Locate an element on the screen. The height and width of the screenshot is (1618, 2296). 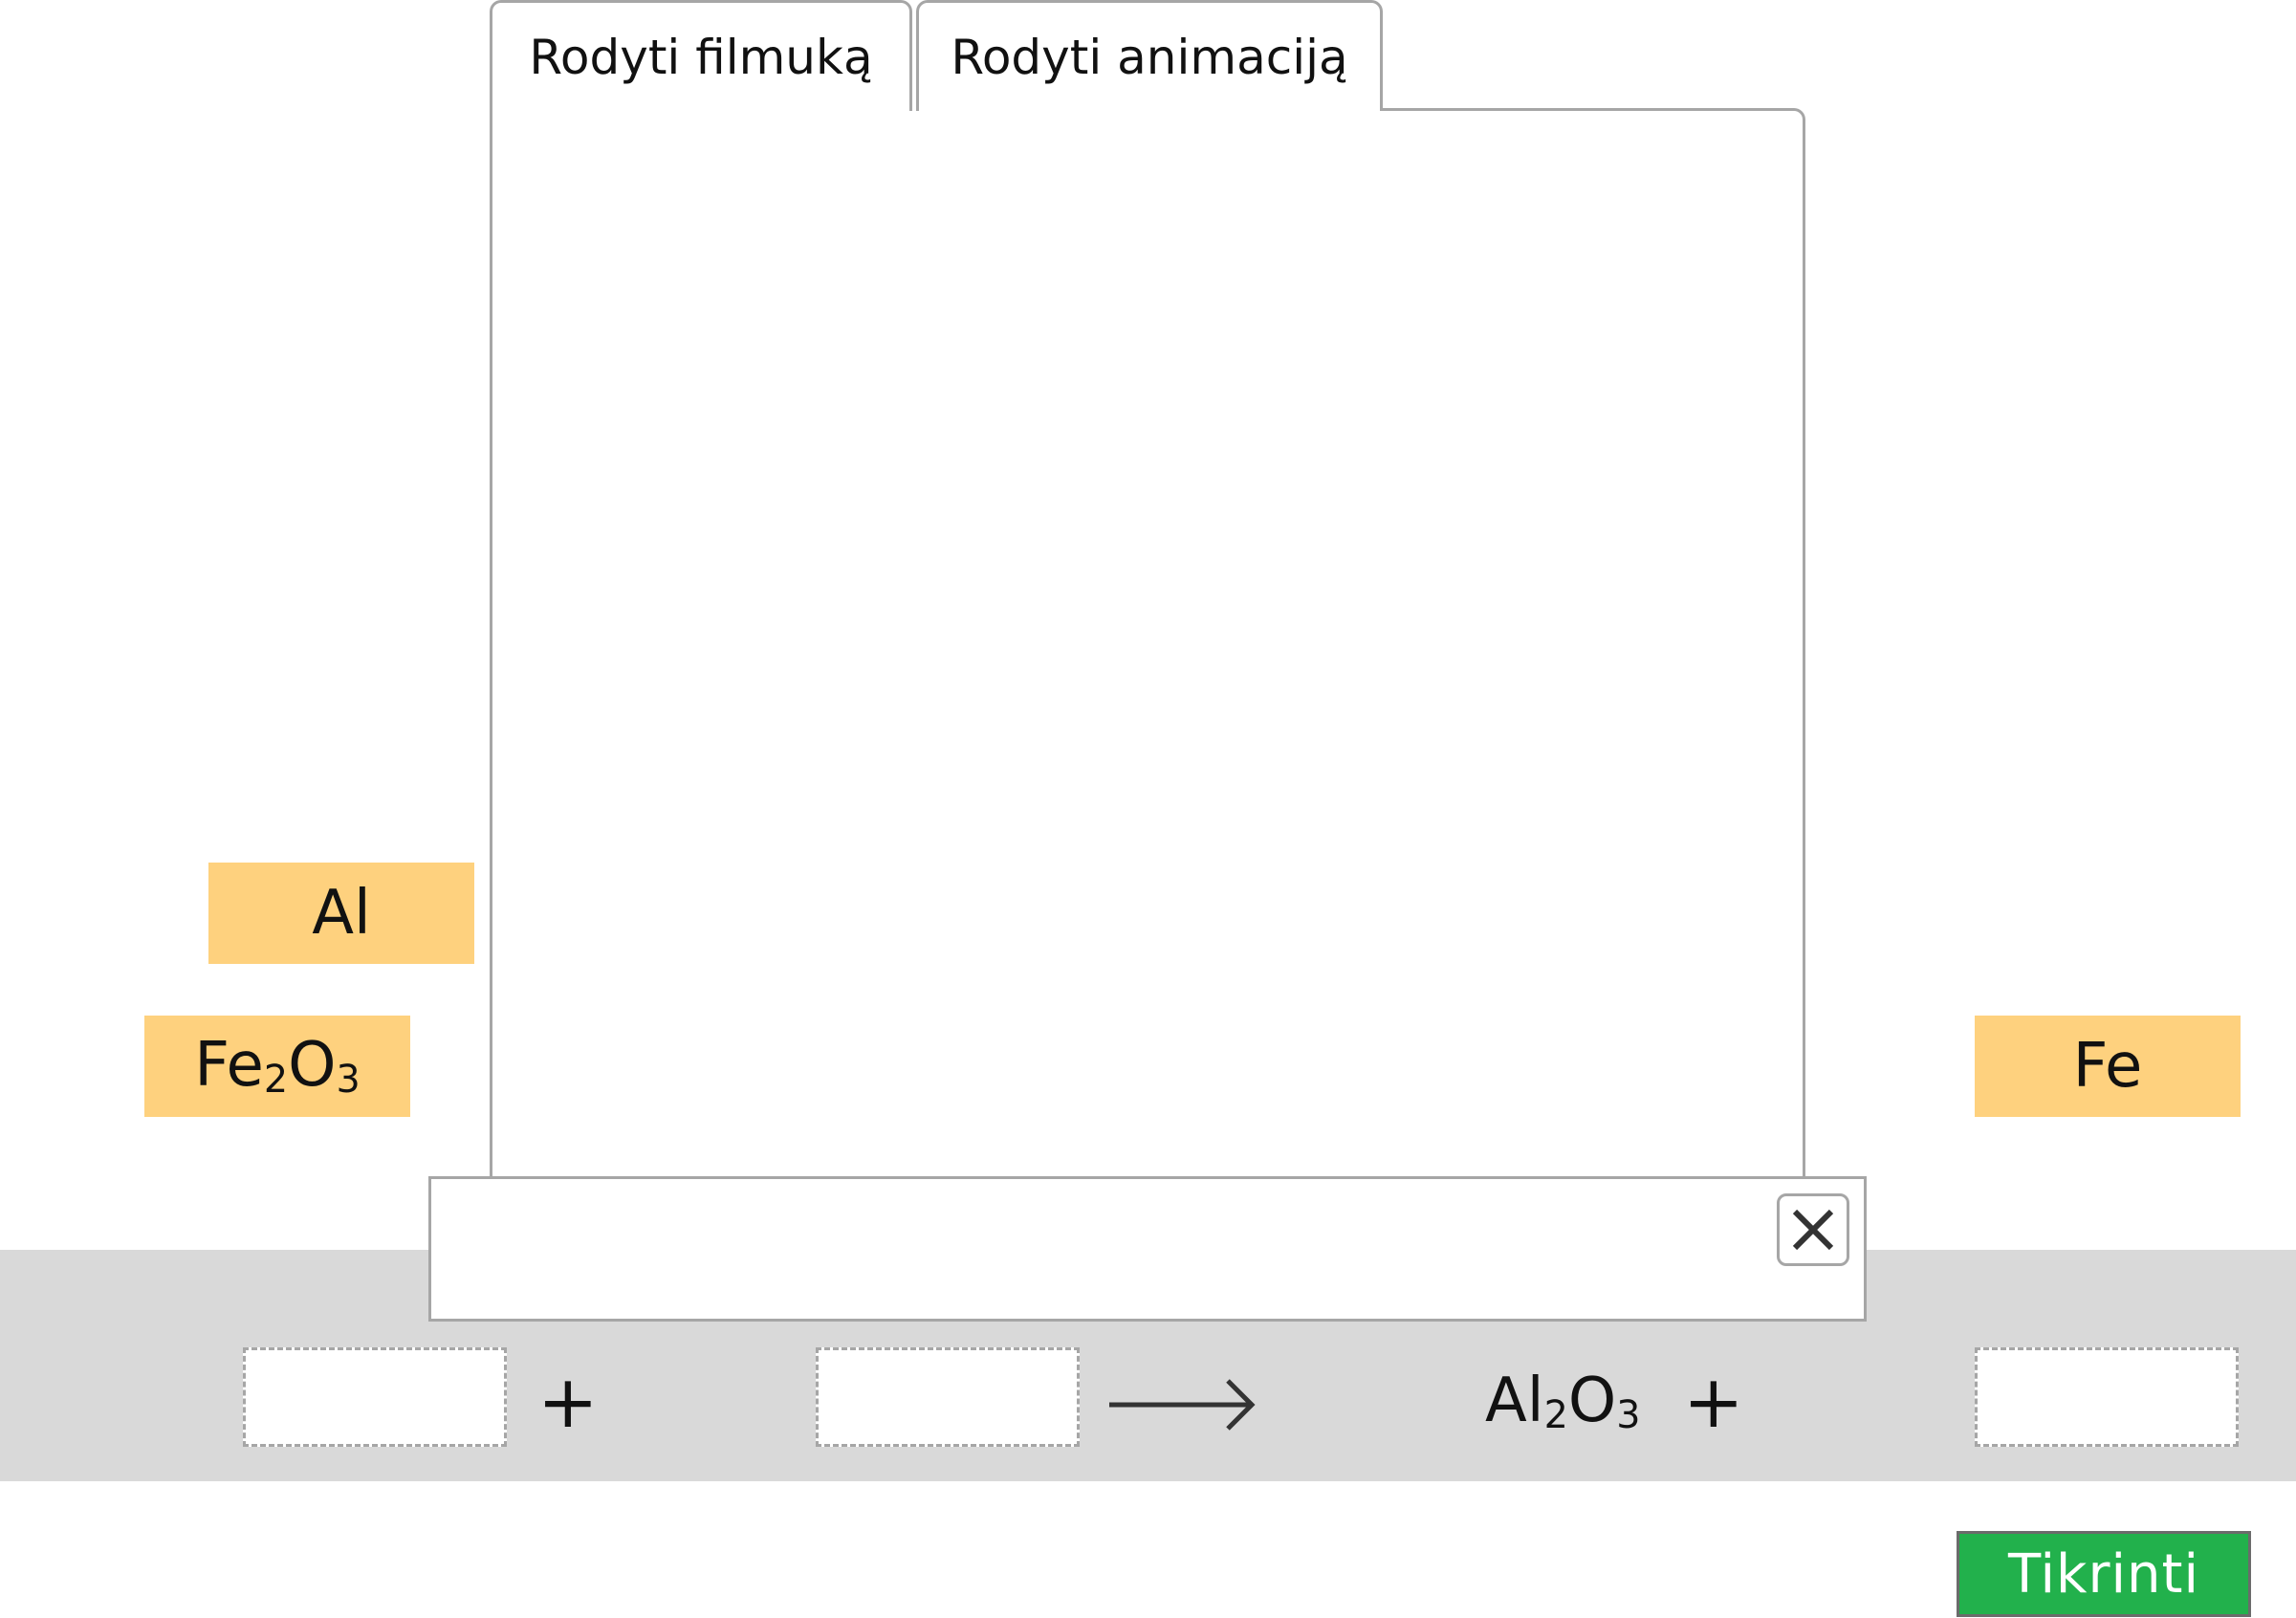
chip-fe: Fe is located at coordinates (2108, 1066).